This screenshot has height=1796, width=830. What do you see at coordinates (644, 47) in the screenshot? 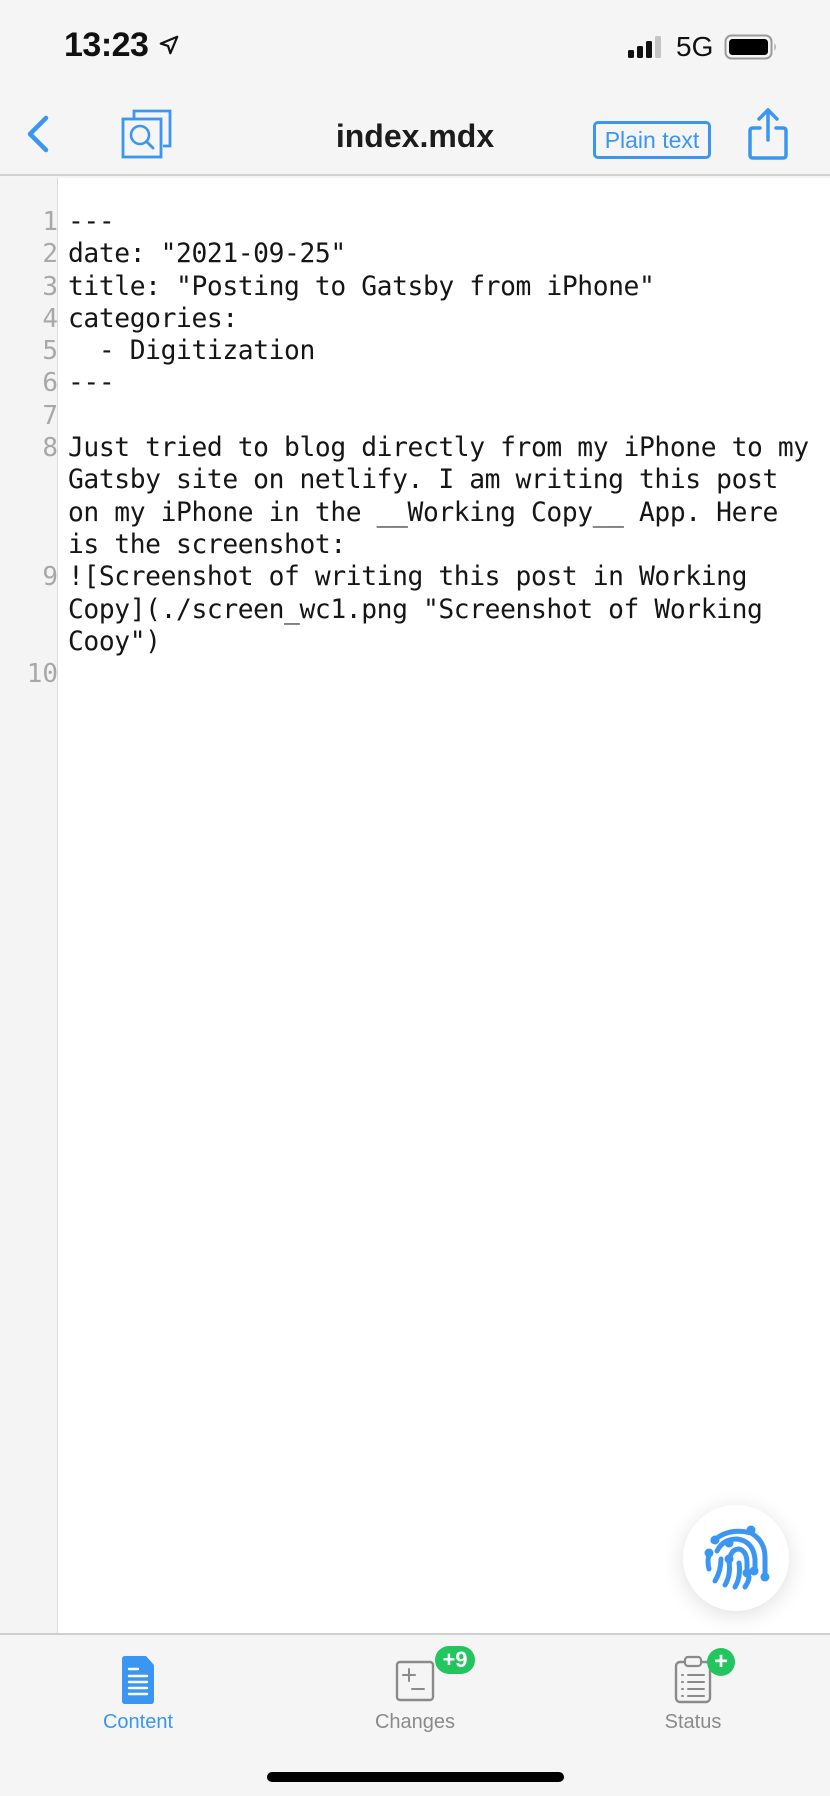
I see `signal-icon` at bounding box center [644, 47].